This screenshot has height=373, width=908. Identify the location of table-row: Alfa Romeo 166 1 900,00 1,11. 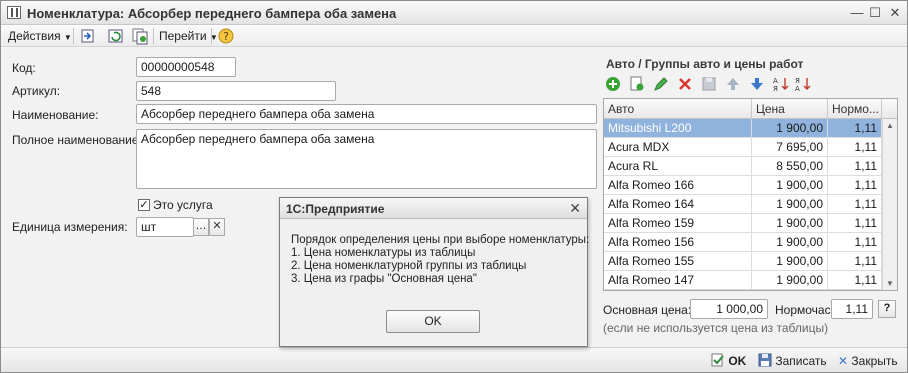
(743, 185).